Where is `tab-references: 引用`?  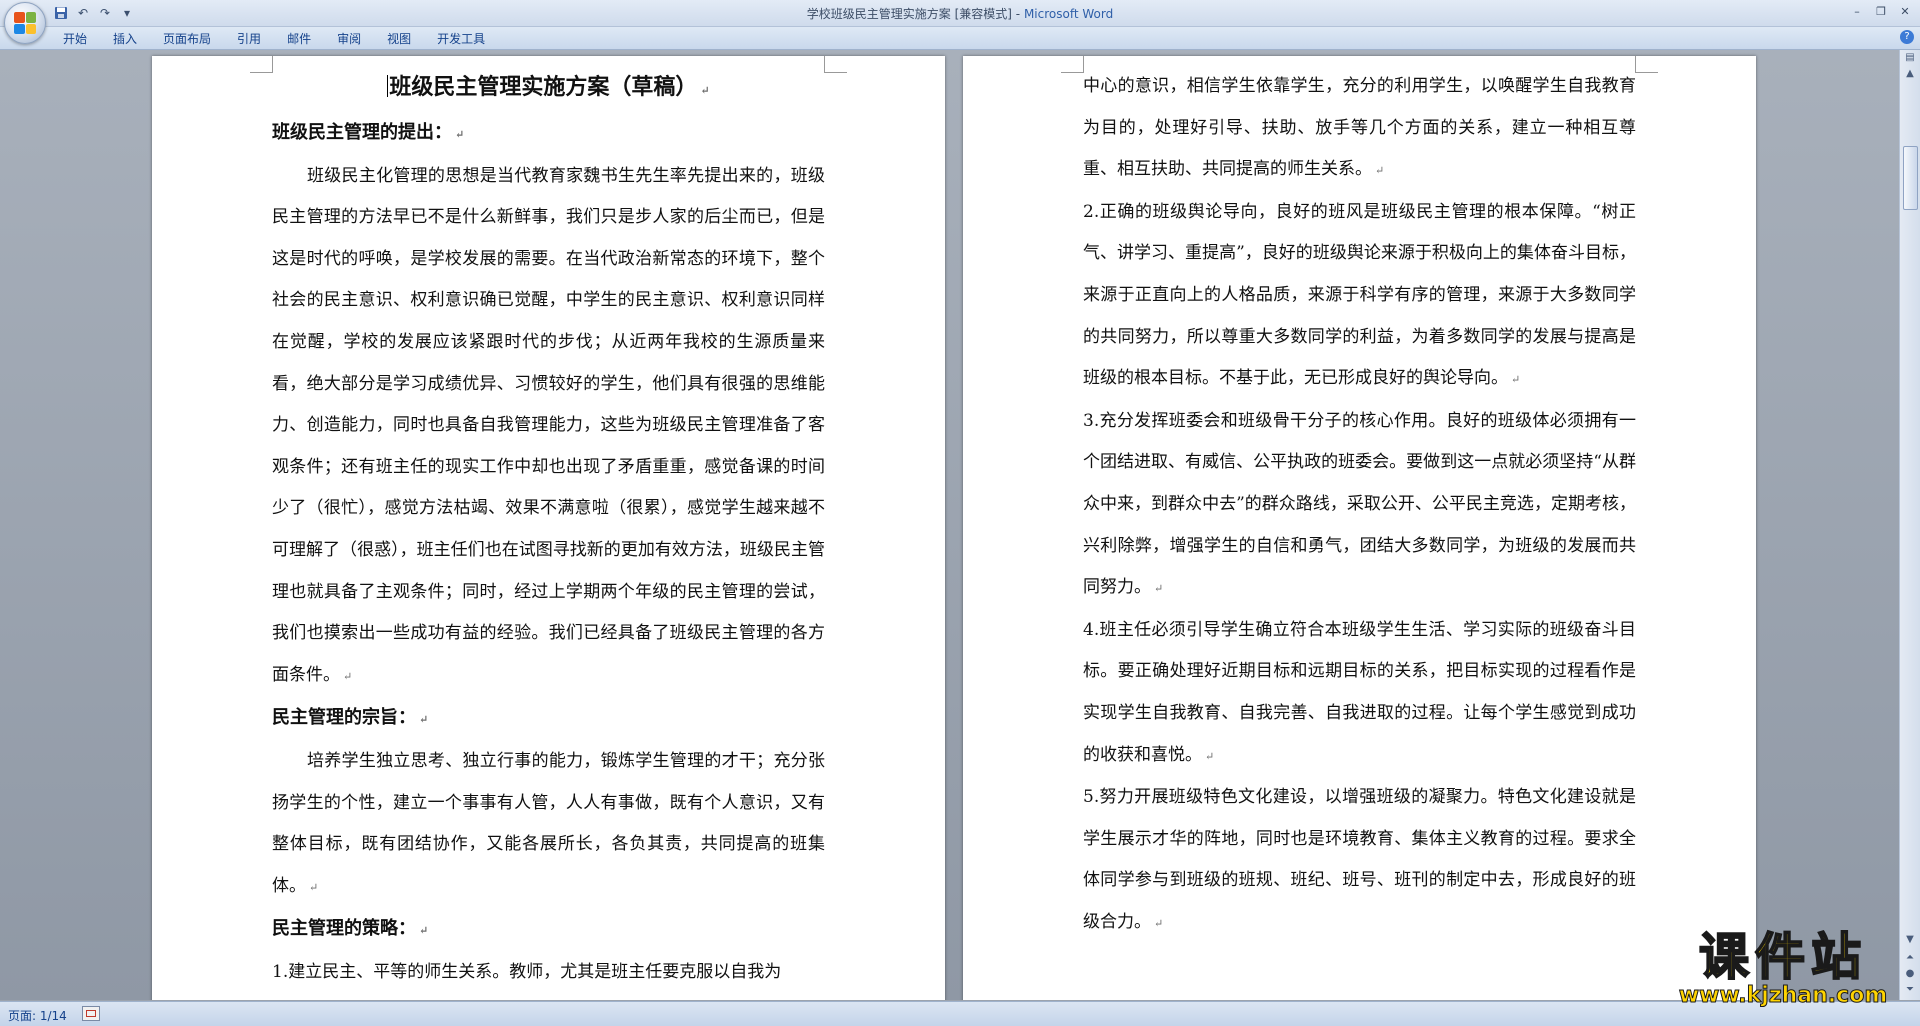
tab-references: 引用 is located at coordinates (249, 39).